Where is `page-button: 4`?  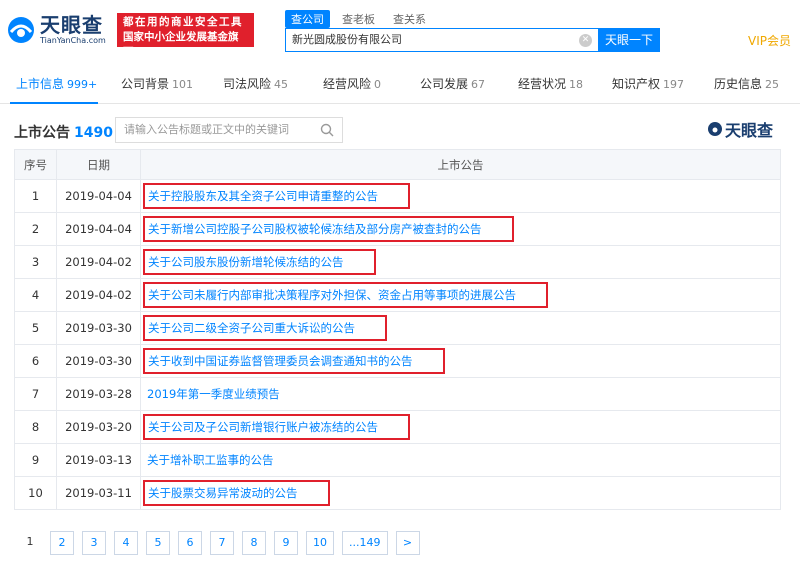 page-button: 4 is located at coordinates (126, 543).